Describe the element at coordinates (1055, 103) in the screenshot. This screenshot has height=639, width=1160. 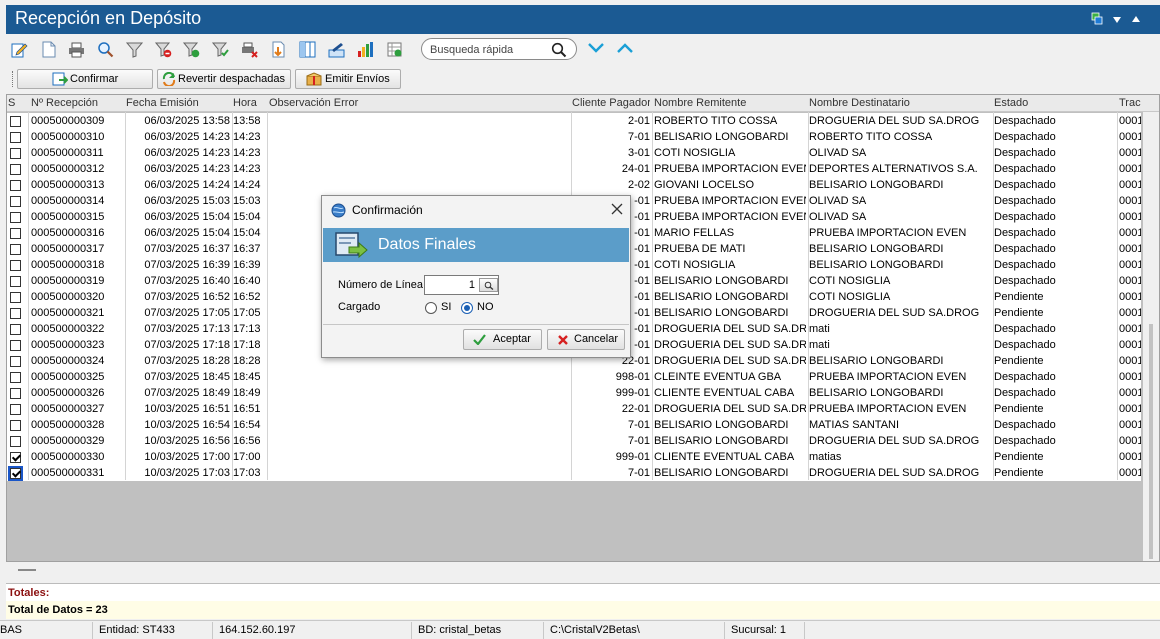
I see `col-header: Estado` at that location.